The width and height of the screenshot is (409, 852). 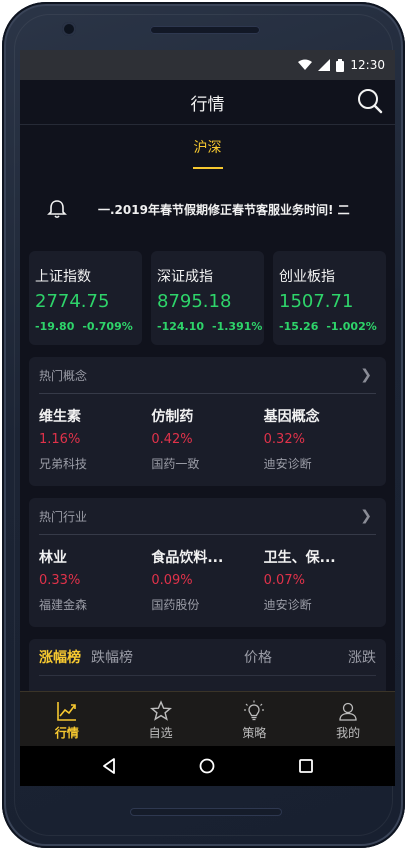 I want to click on status-bar: 12:30, so click(x=207, y=65).